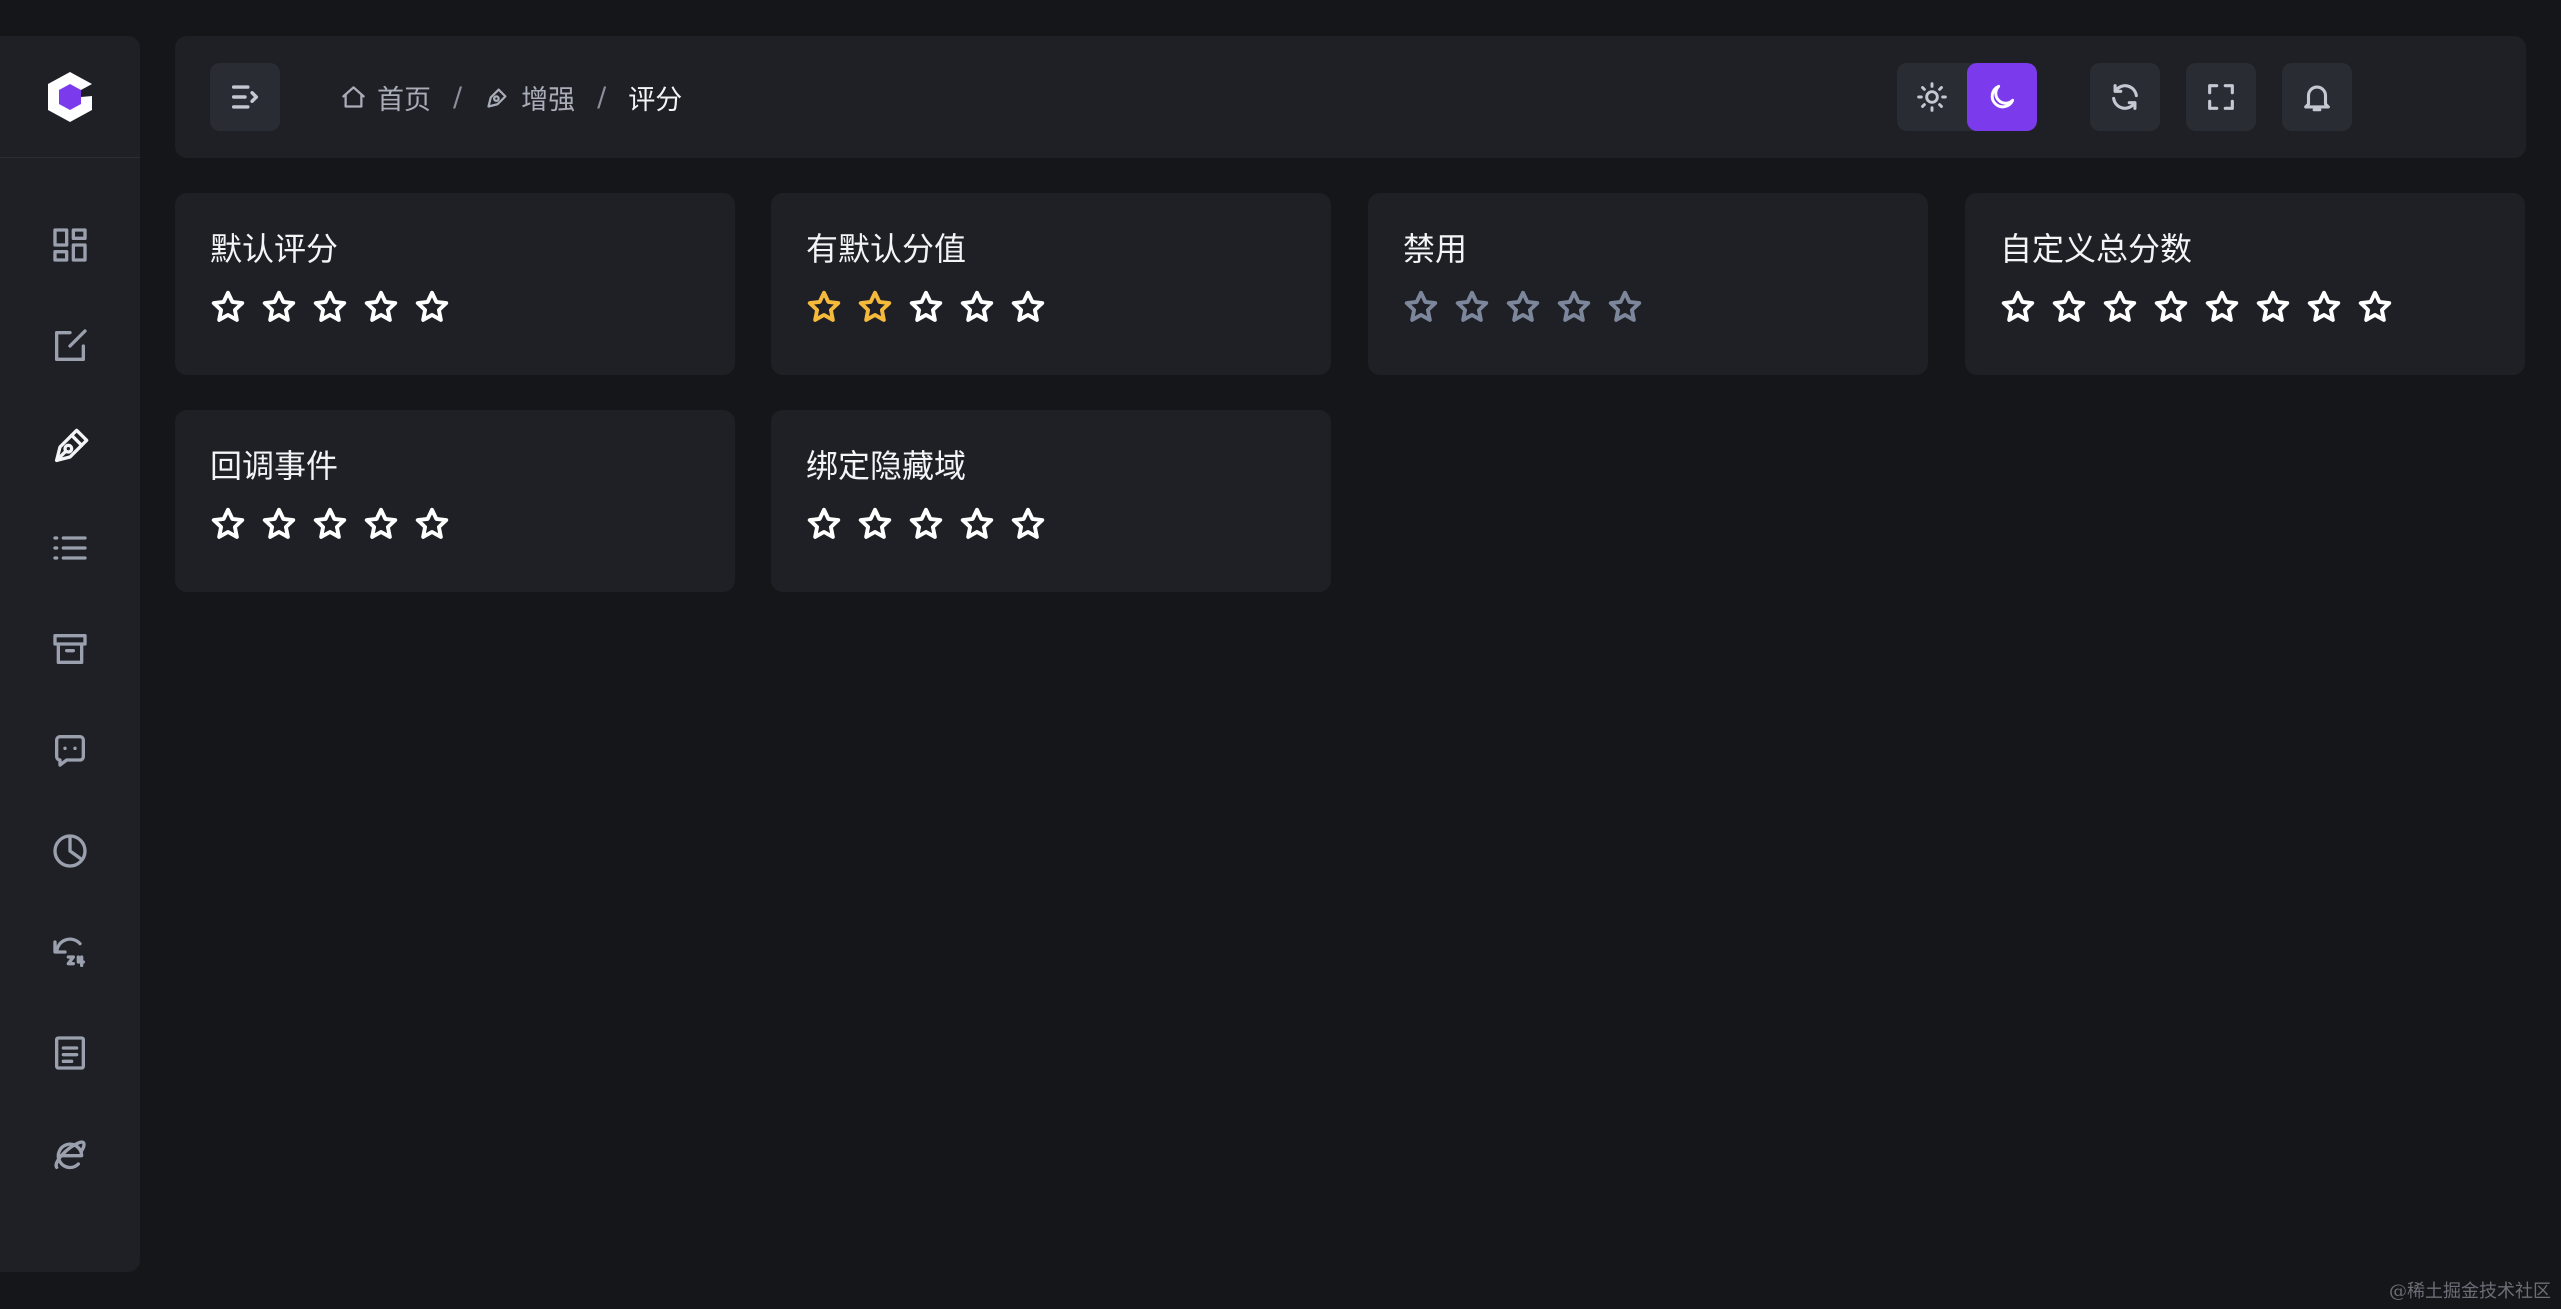  I want to click on fullscreen-icon, so click(2221, 97).